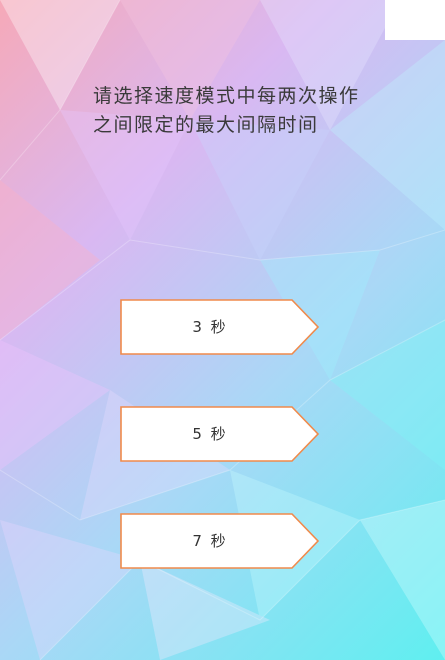 The width and height of the screenshot is (445, 660). I want to click on option-5-seconds: 5 秒, so click(220, 434).